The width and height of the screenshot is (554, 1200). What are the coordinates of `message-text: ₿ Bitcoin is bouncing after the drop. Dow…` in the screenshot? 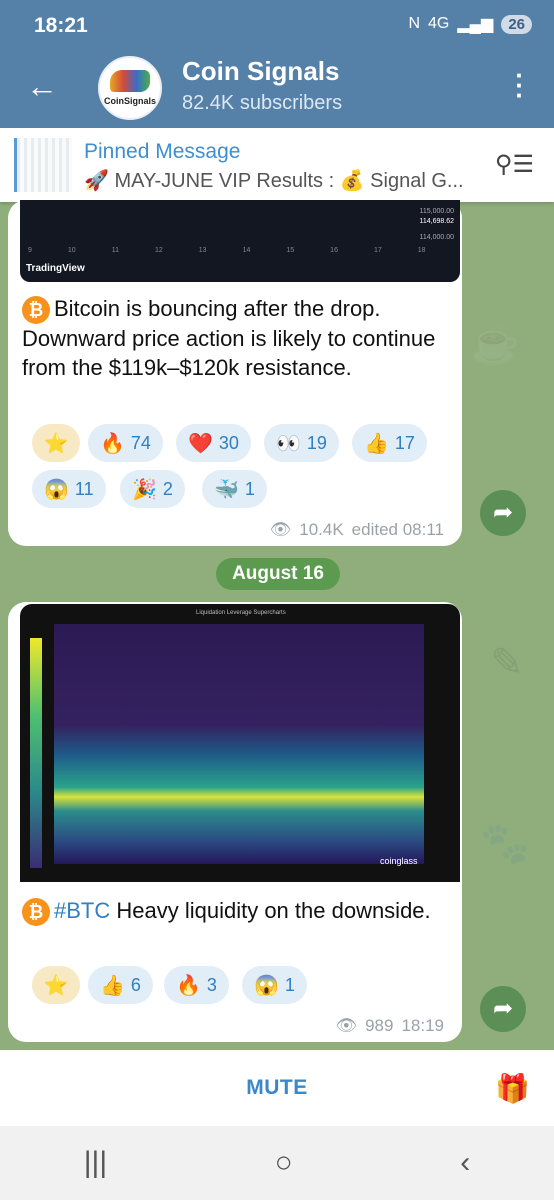 It's located at (232, 338).